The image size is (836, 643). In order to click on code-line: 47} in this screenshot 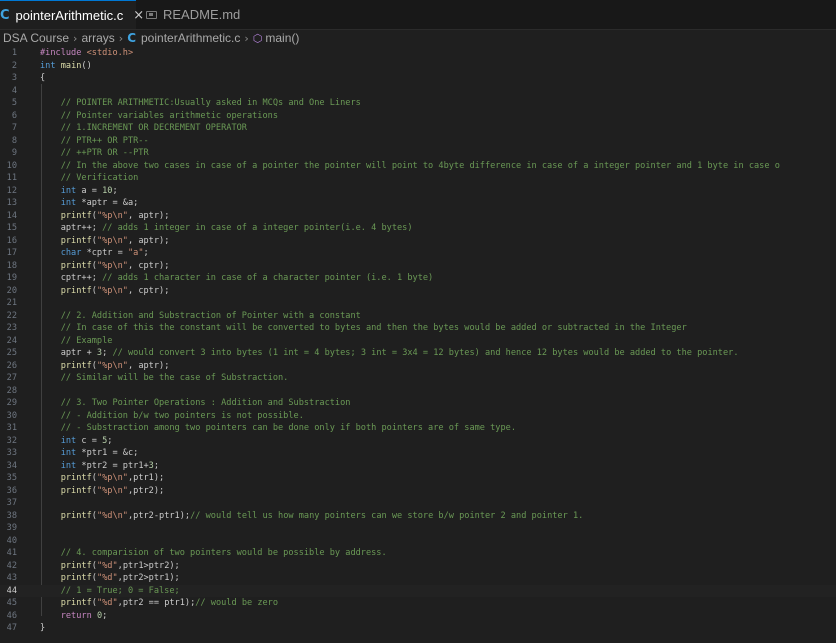, I will do `click(418, 628)`.